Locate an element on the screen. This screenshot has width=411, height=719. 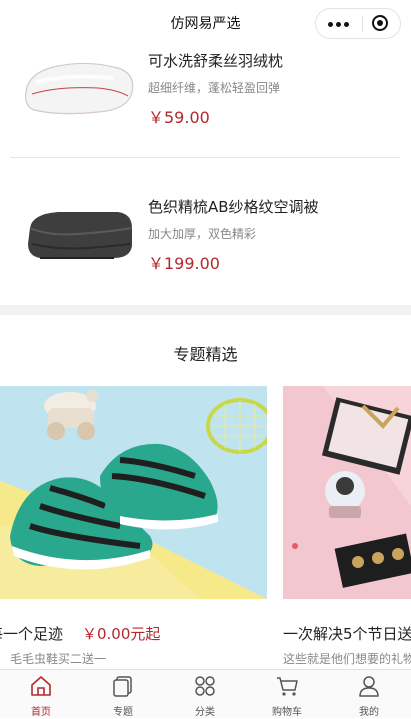
capsule-separator is located at coordinates (362, 24).